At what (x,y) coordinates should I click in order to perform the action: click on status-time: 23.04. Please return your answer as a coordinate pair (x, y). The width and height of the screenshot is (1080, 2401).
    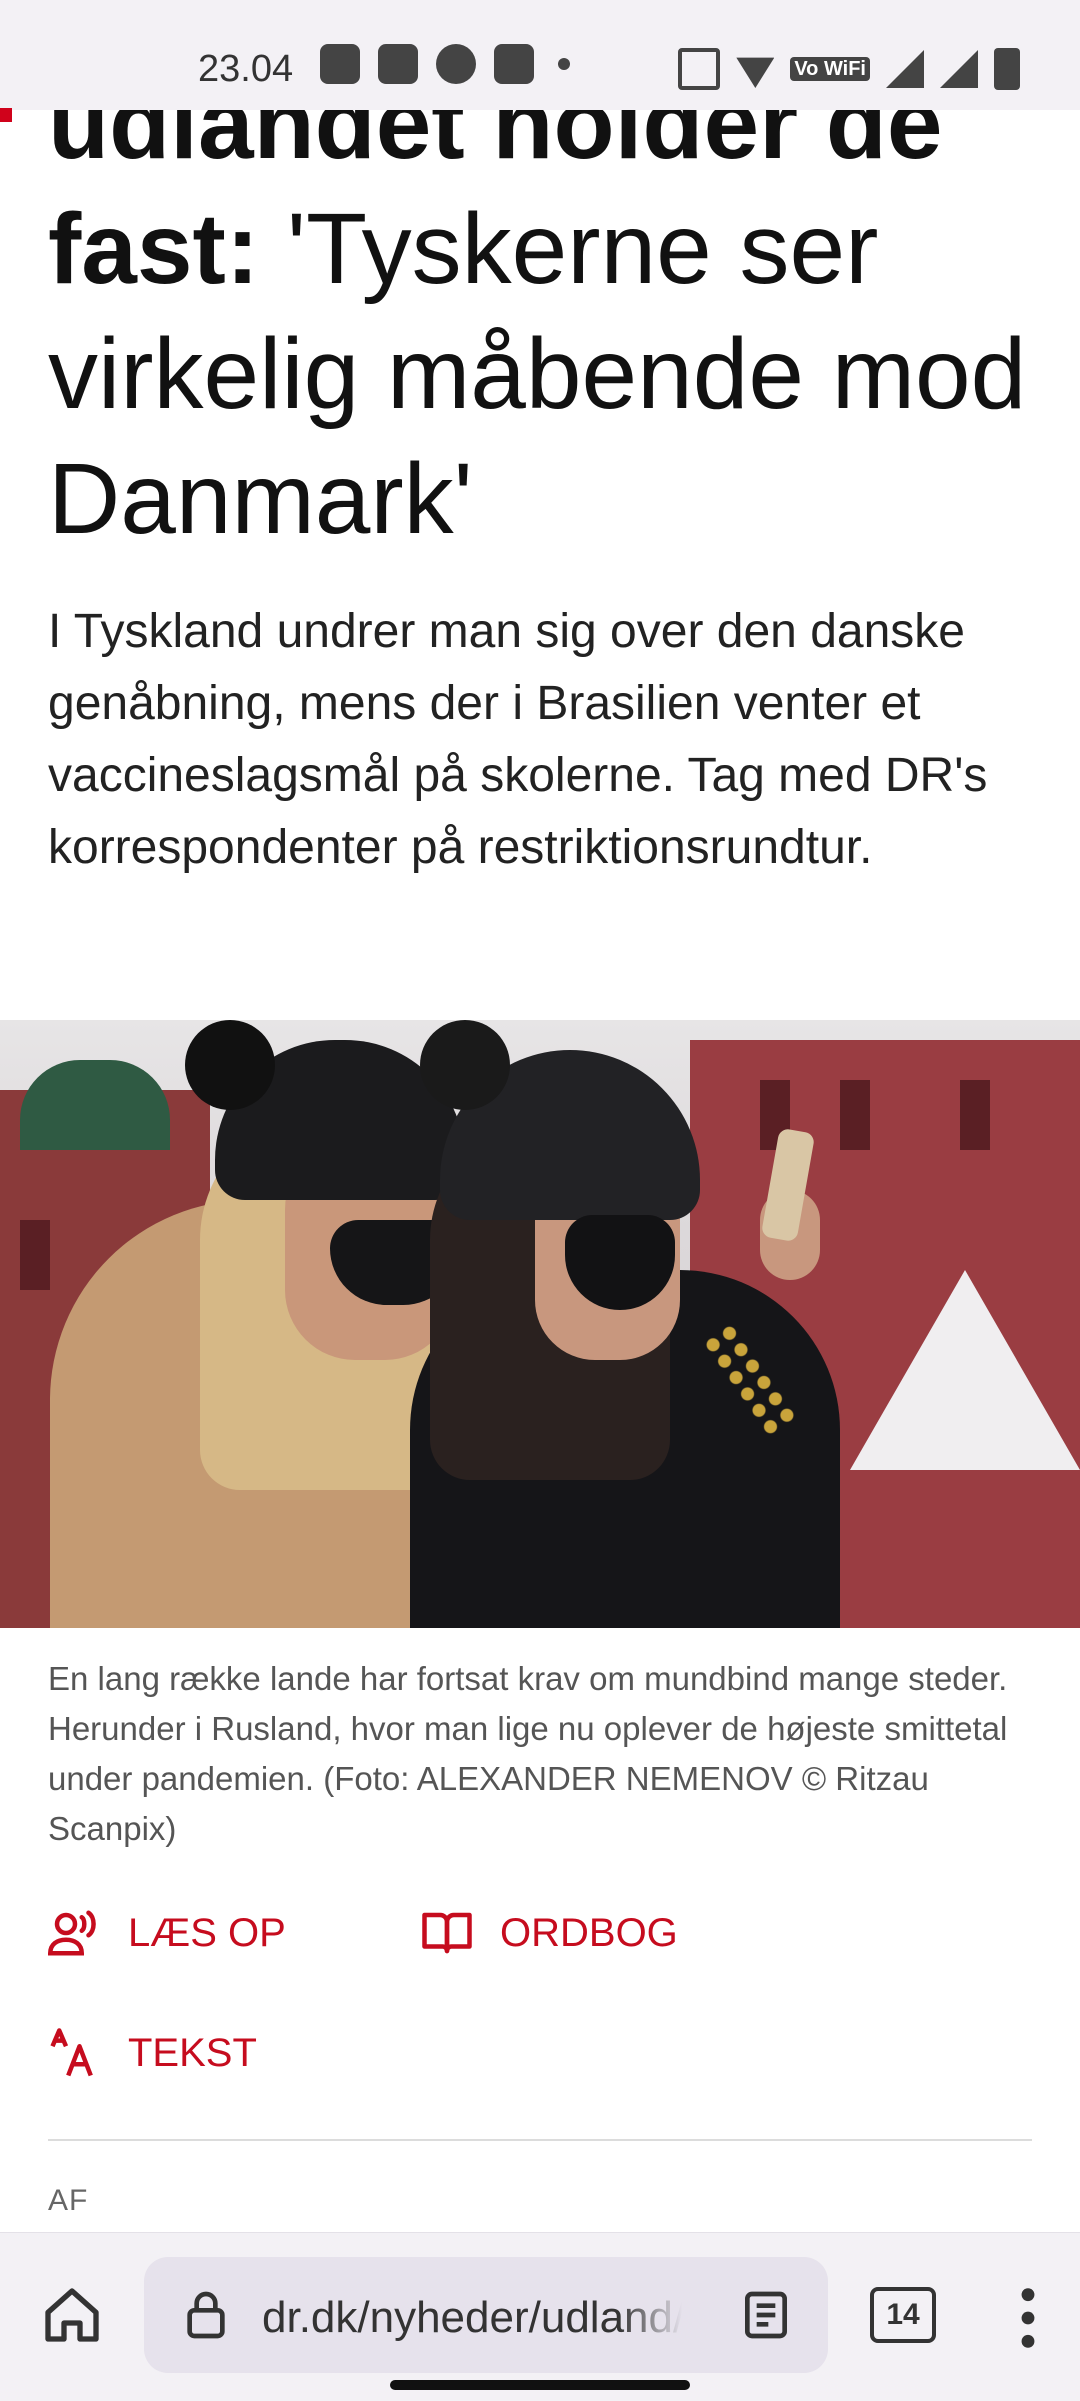
    Looking at the image, I should click on (246, 69).